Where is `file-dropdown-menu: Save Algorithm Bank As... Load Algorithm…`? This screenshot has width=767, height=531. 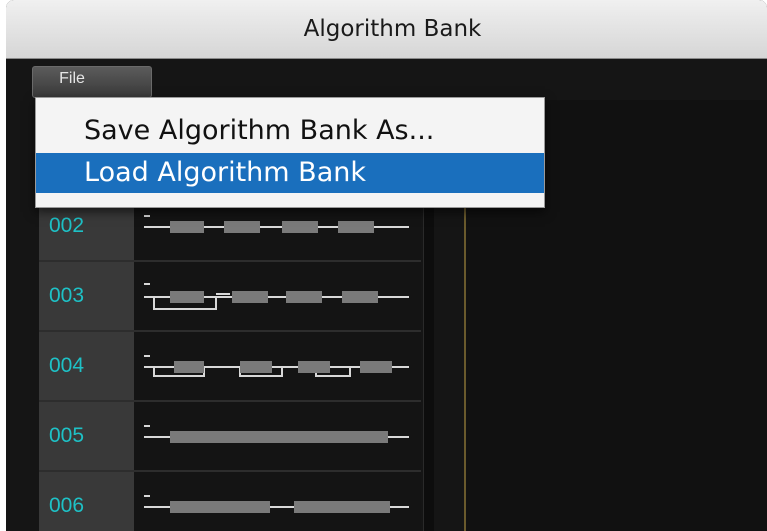 file-dropdown-menu: Save Algorithm Bank As... Load Algorithm… is located at coordinates (290, 152).